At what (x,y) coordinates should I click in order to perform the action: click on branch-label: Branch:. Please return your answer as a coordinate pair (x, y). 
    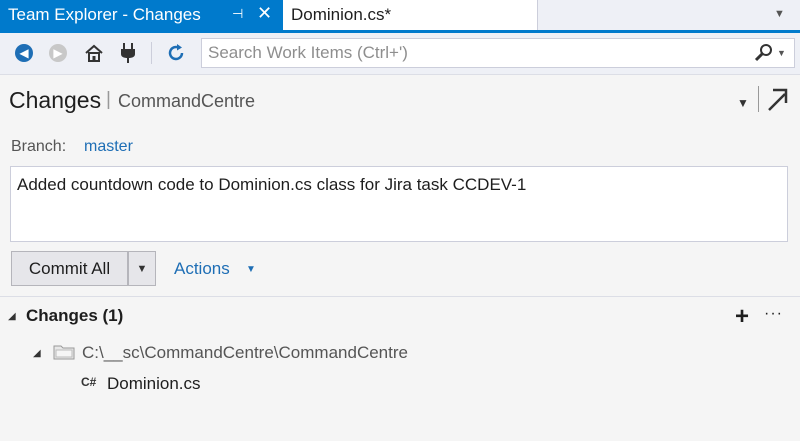
    Looking at the image, I should click on (39, 146).